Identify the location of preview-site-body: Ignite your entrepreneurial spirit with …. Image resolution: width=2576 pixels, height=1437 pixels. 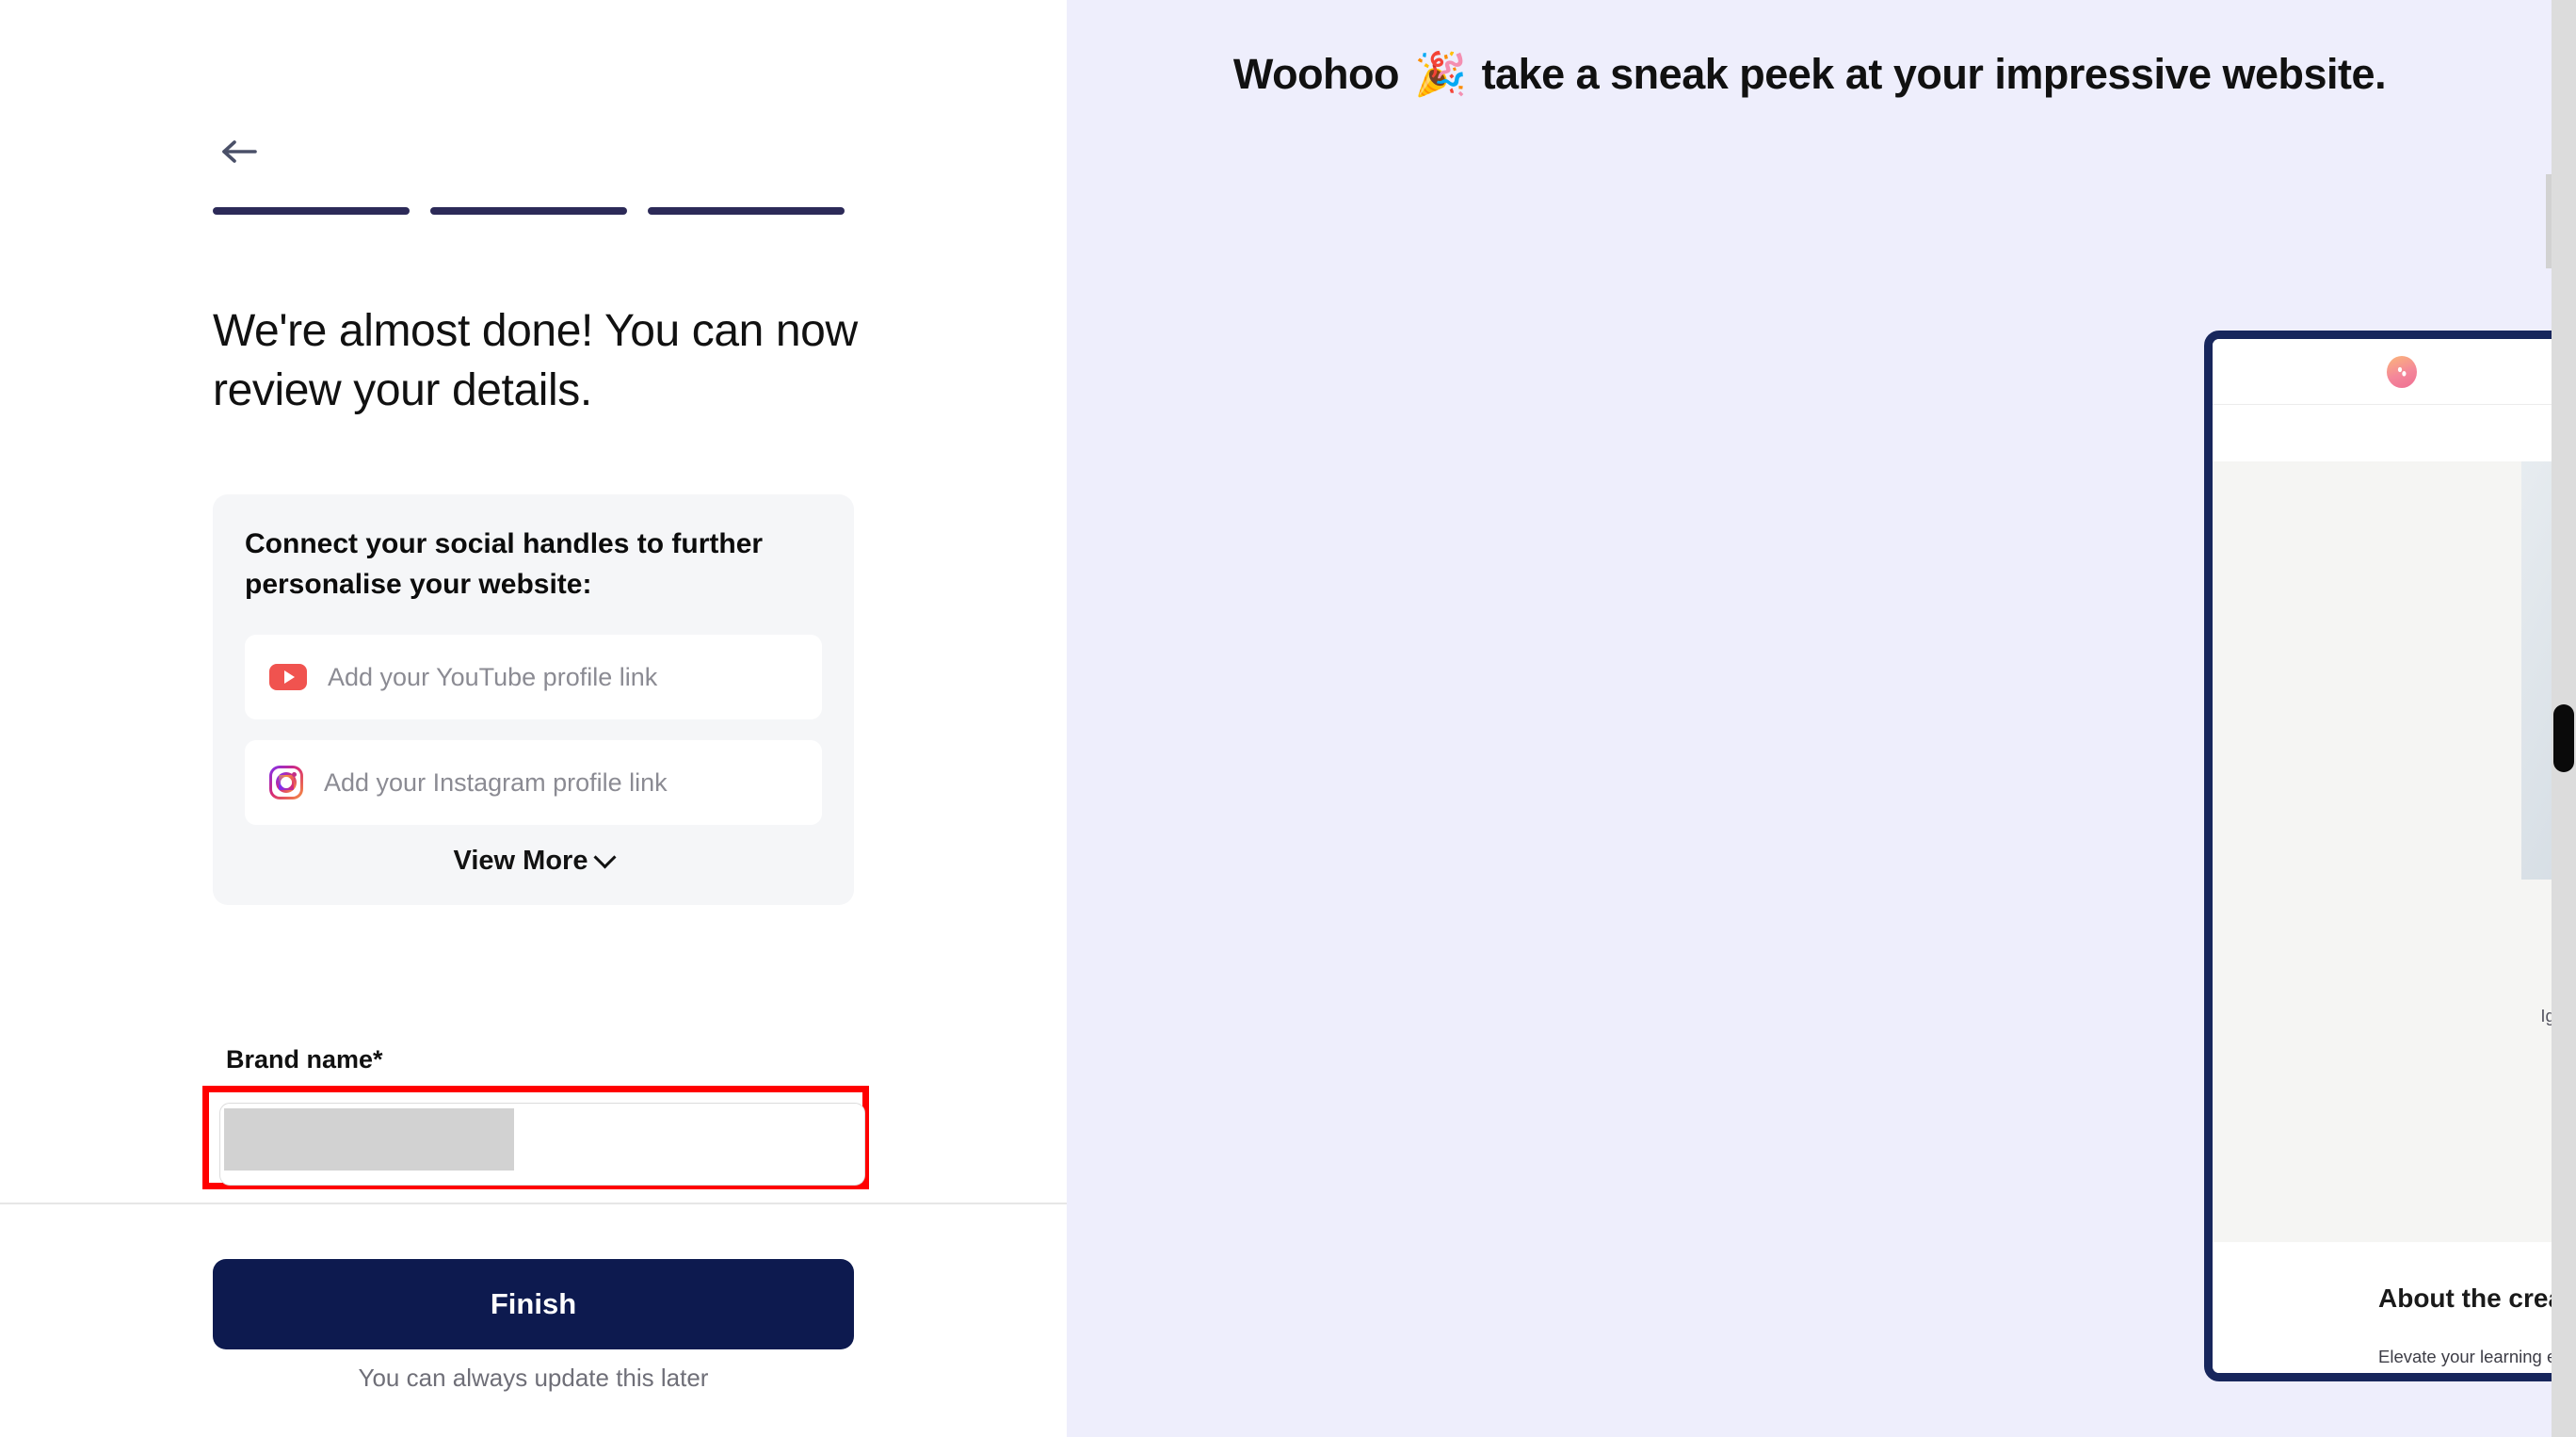
(2394, 917).